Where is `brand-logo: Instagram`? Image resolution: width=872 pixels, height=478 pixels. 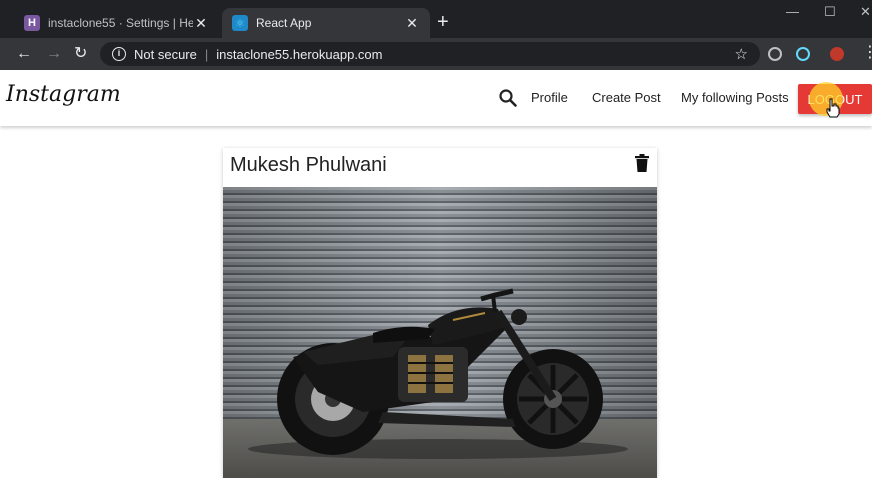 brand-logo: Instagram is located at coordinates (63, 94).